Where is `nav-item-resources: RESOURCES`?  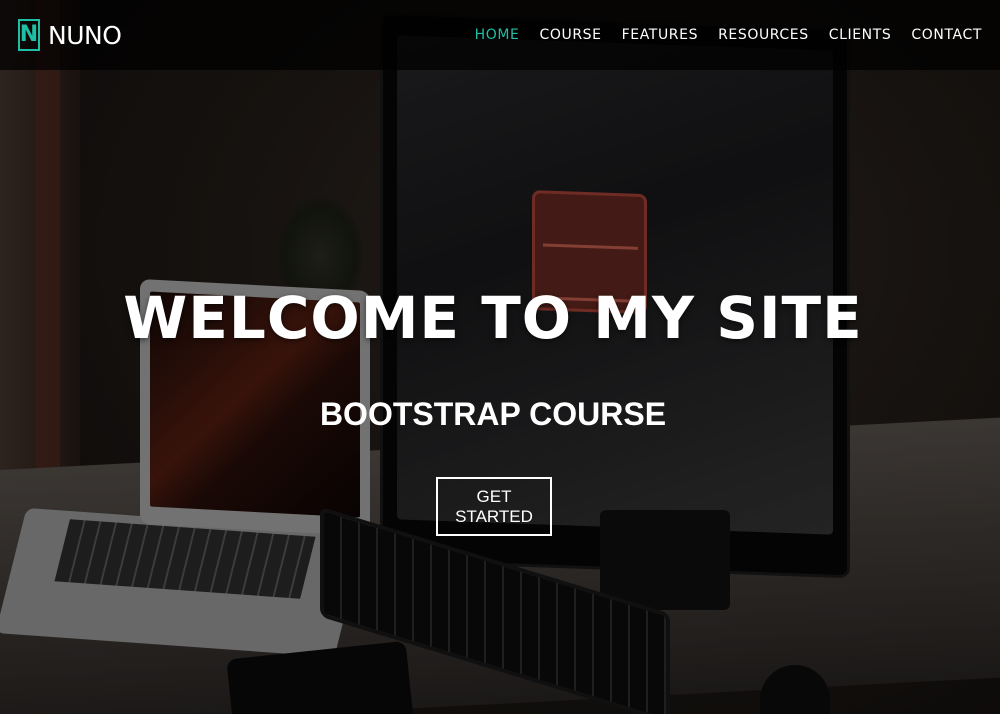 nav-item-resources: RESOURCES is located at coordinates (763, 35).